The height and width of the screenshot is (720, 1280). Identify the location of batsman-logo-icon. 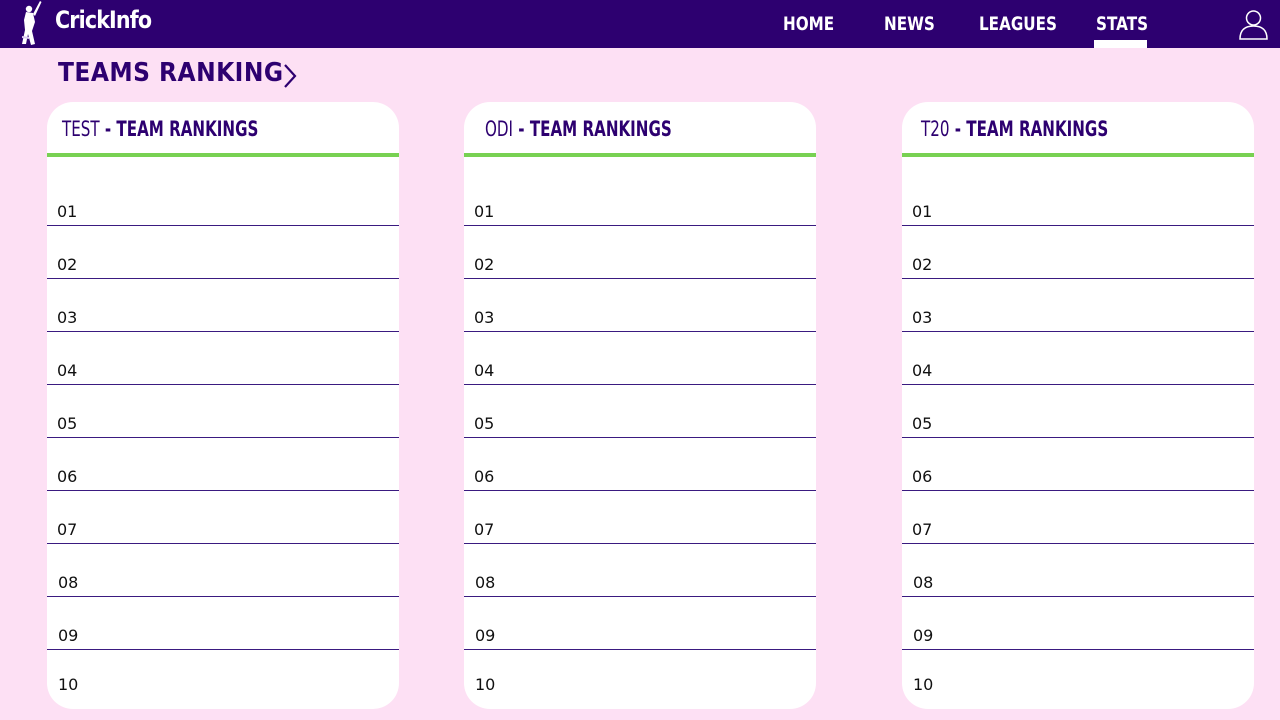
(31, 24).